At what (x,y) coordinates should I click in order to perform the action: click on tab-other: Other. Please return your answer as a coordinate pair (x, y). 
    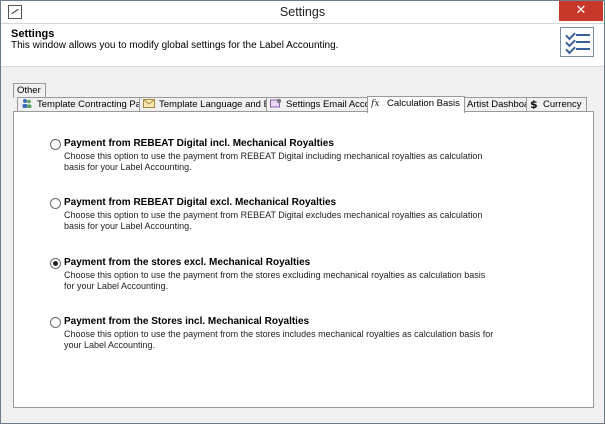
    Looking at the image, I should click on (29, 90).